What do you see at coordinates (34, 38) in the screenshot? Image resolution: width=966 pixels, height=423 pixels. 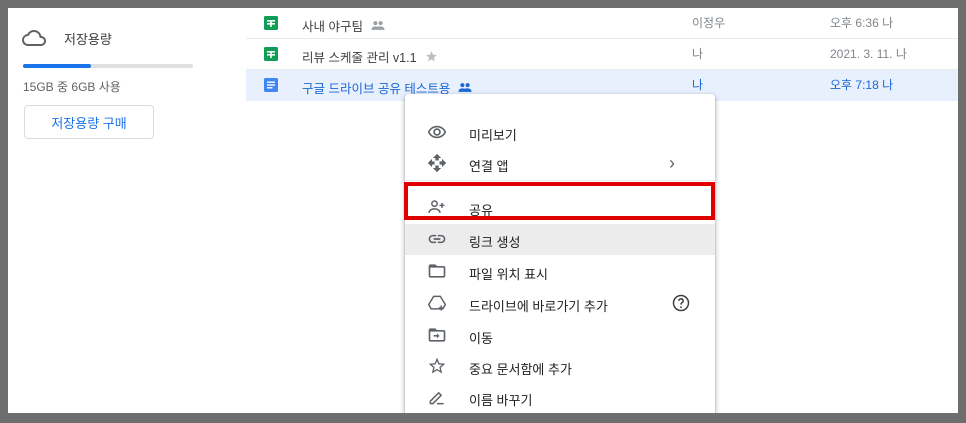 I see `cloud-icon` at bounding box center [34, 38].